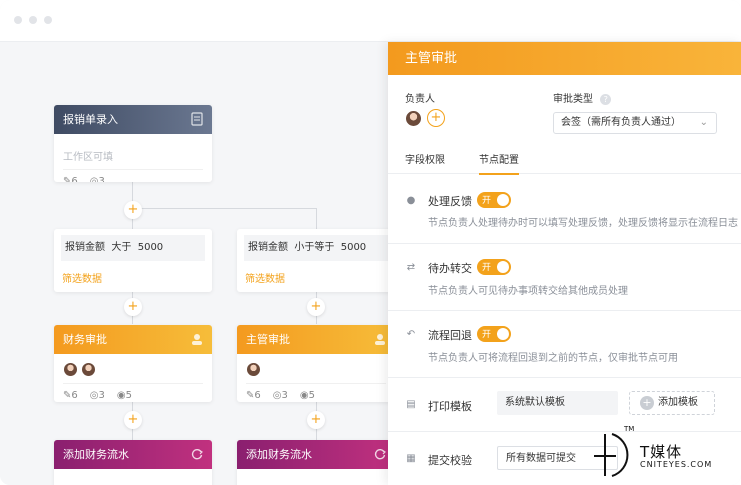  I want to click on print-template-field: 系统默认模板, so click(557, 403).